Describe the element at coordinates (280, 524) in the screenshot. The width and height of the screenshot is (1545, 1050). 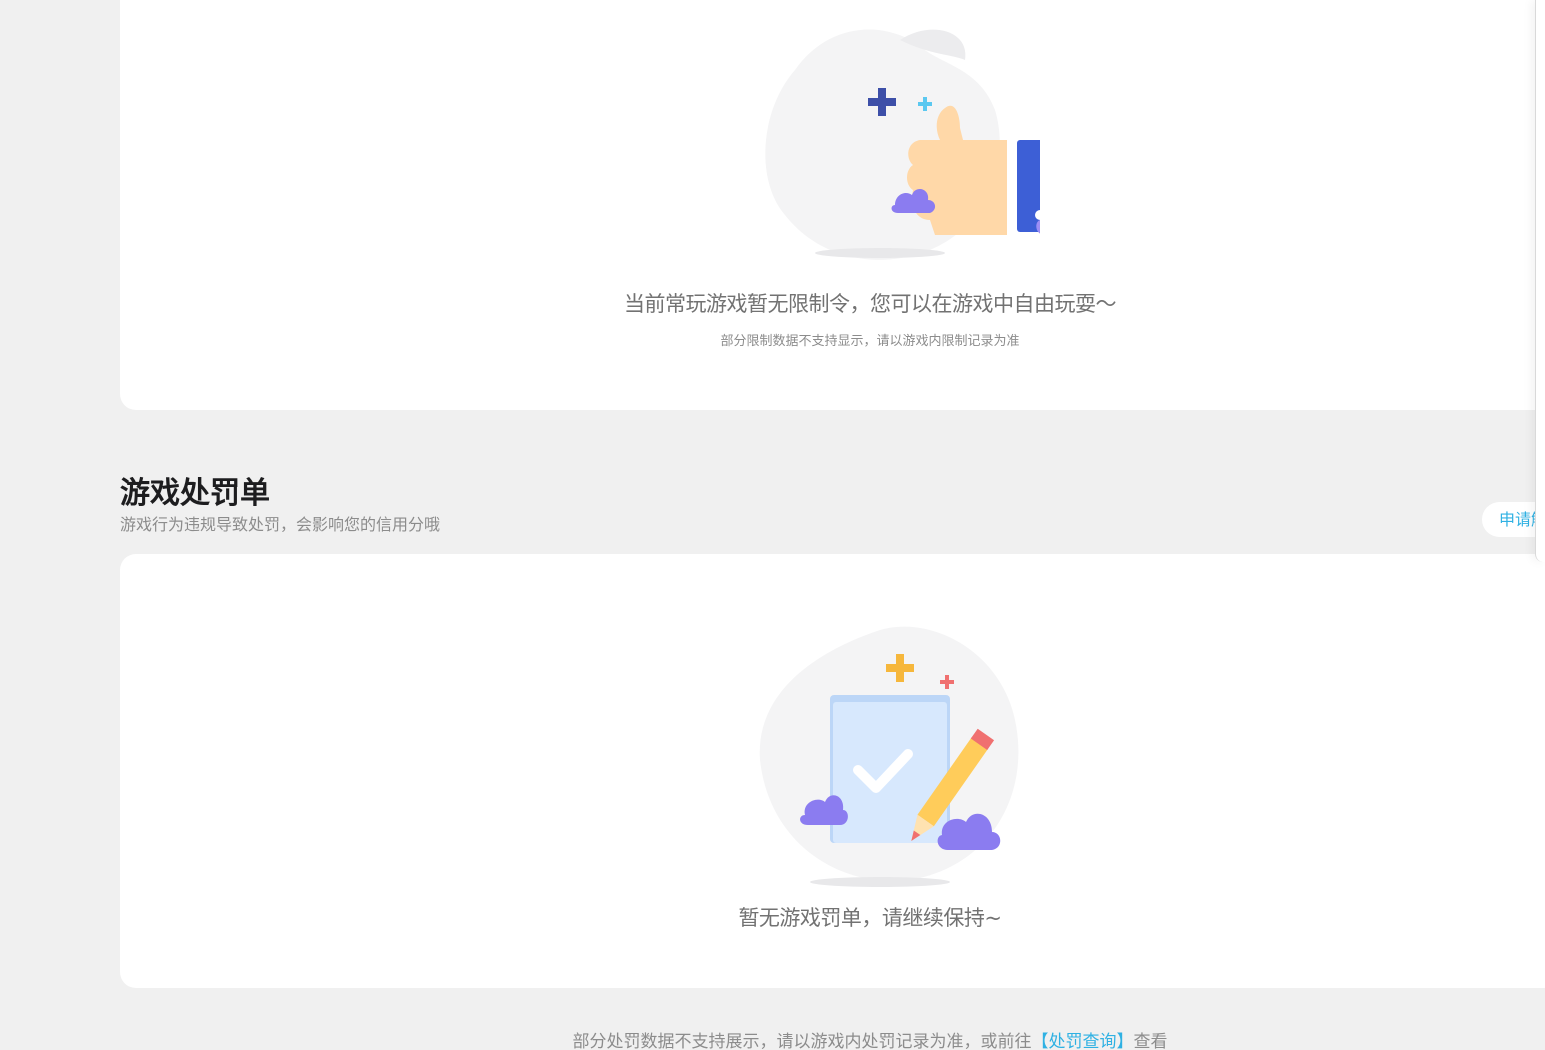
I see `penalty-section-subtitle: 游戏行为违规导致处罚，会影响您的信用分哦` at that location.